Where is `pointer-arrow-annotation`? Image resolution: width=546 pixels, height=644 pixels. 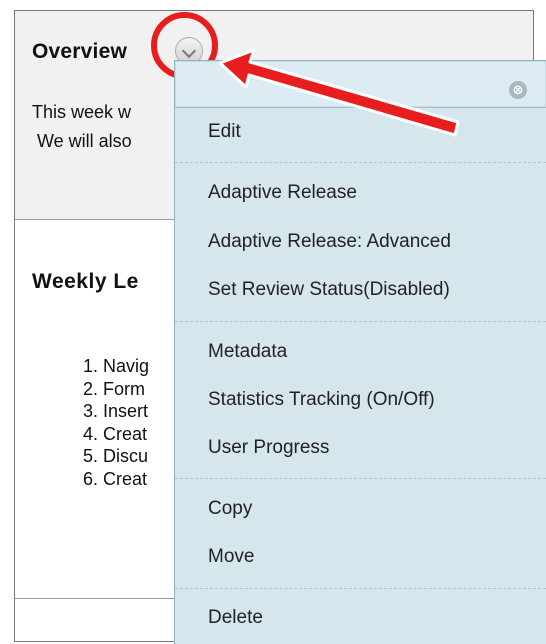 pointer-arrow-annotation is located at coordinates (339, 92).